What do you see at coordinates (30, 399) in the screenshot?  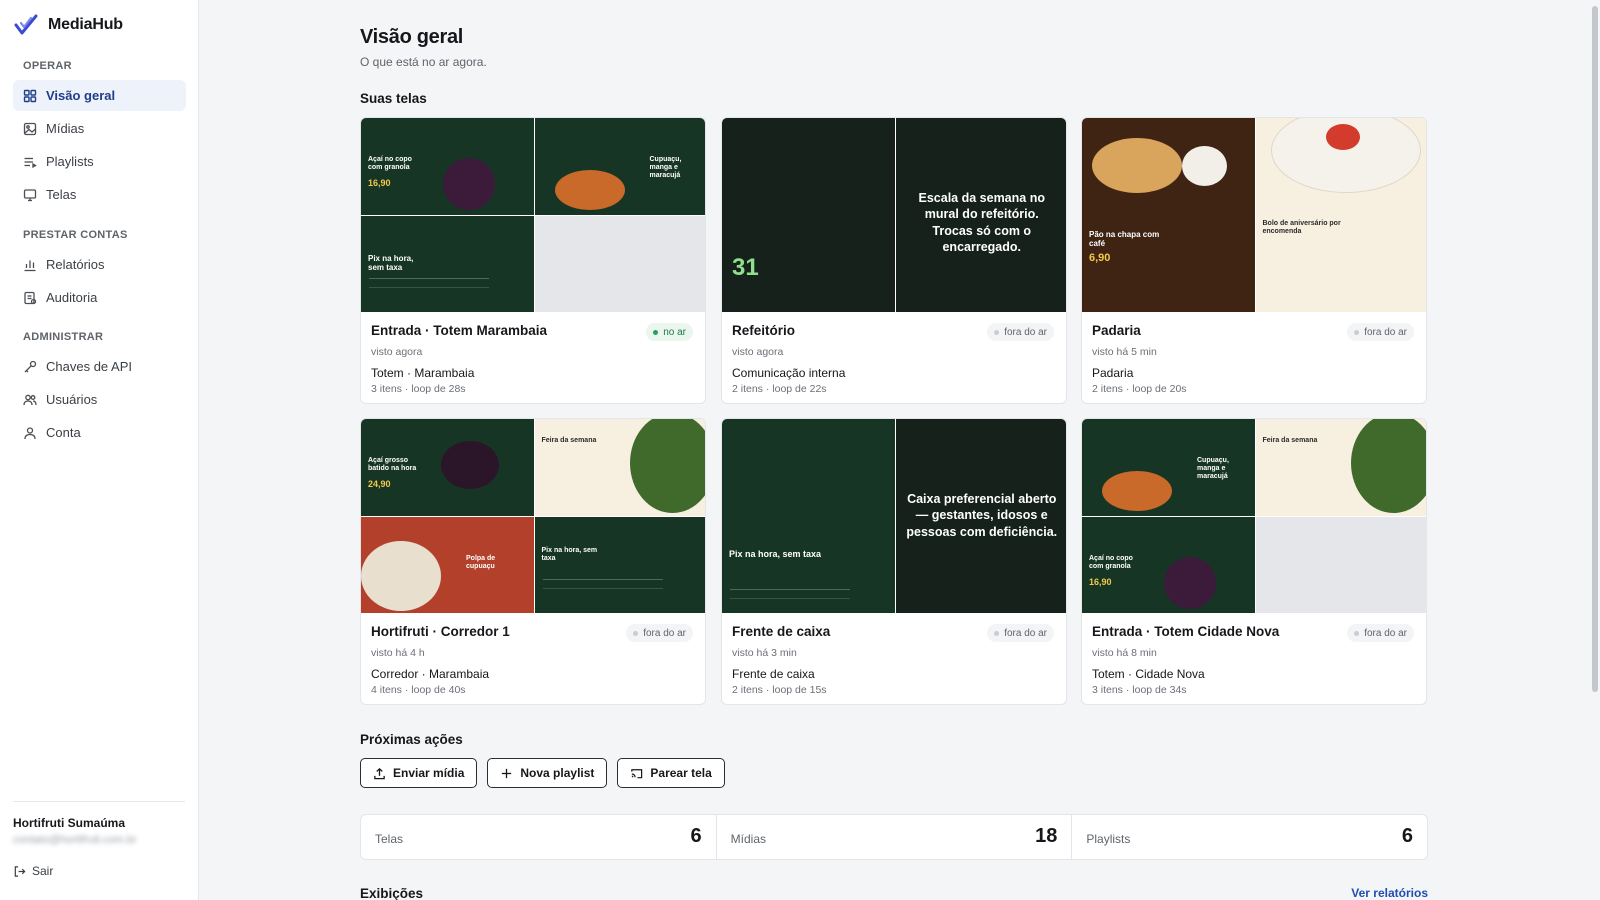 I see `users-icon` at bounding box center [30, 399].